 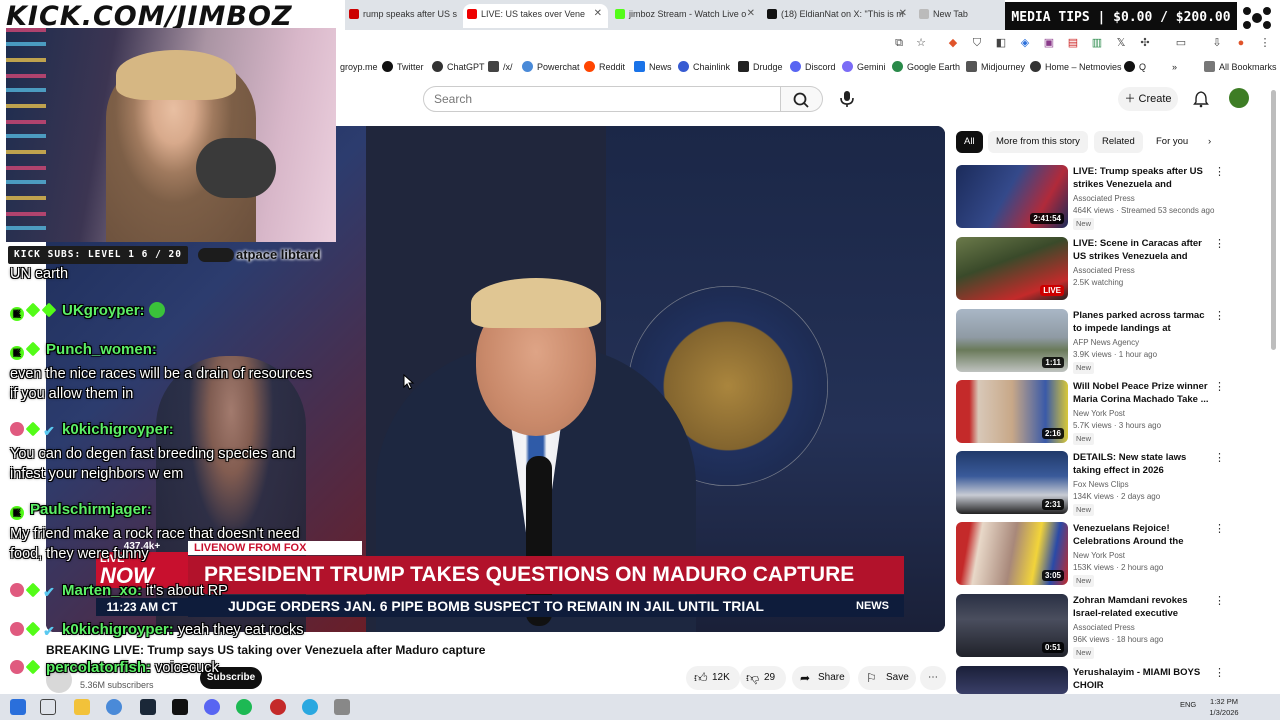 What do you see at coordinates (995, 67) in the screenshot?
I see `bookmark-item: Midjourney` at bounding box center [995, 67].